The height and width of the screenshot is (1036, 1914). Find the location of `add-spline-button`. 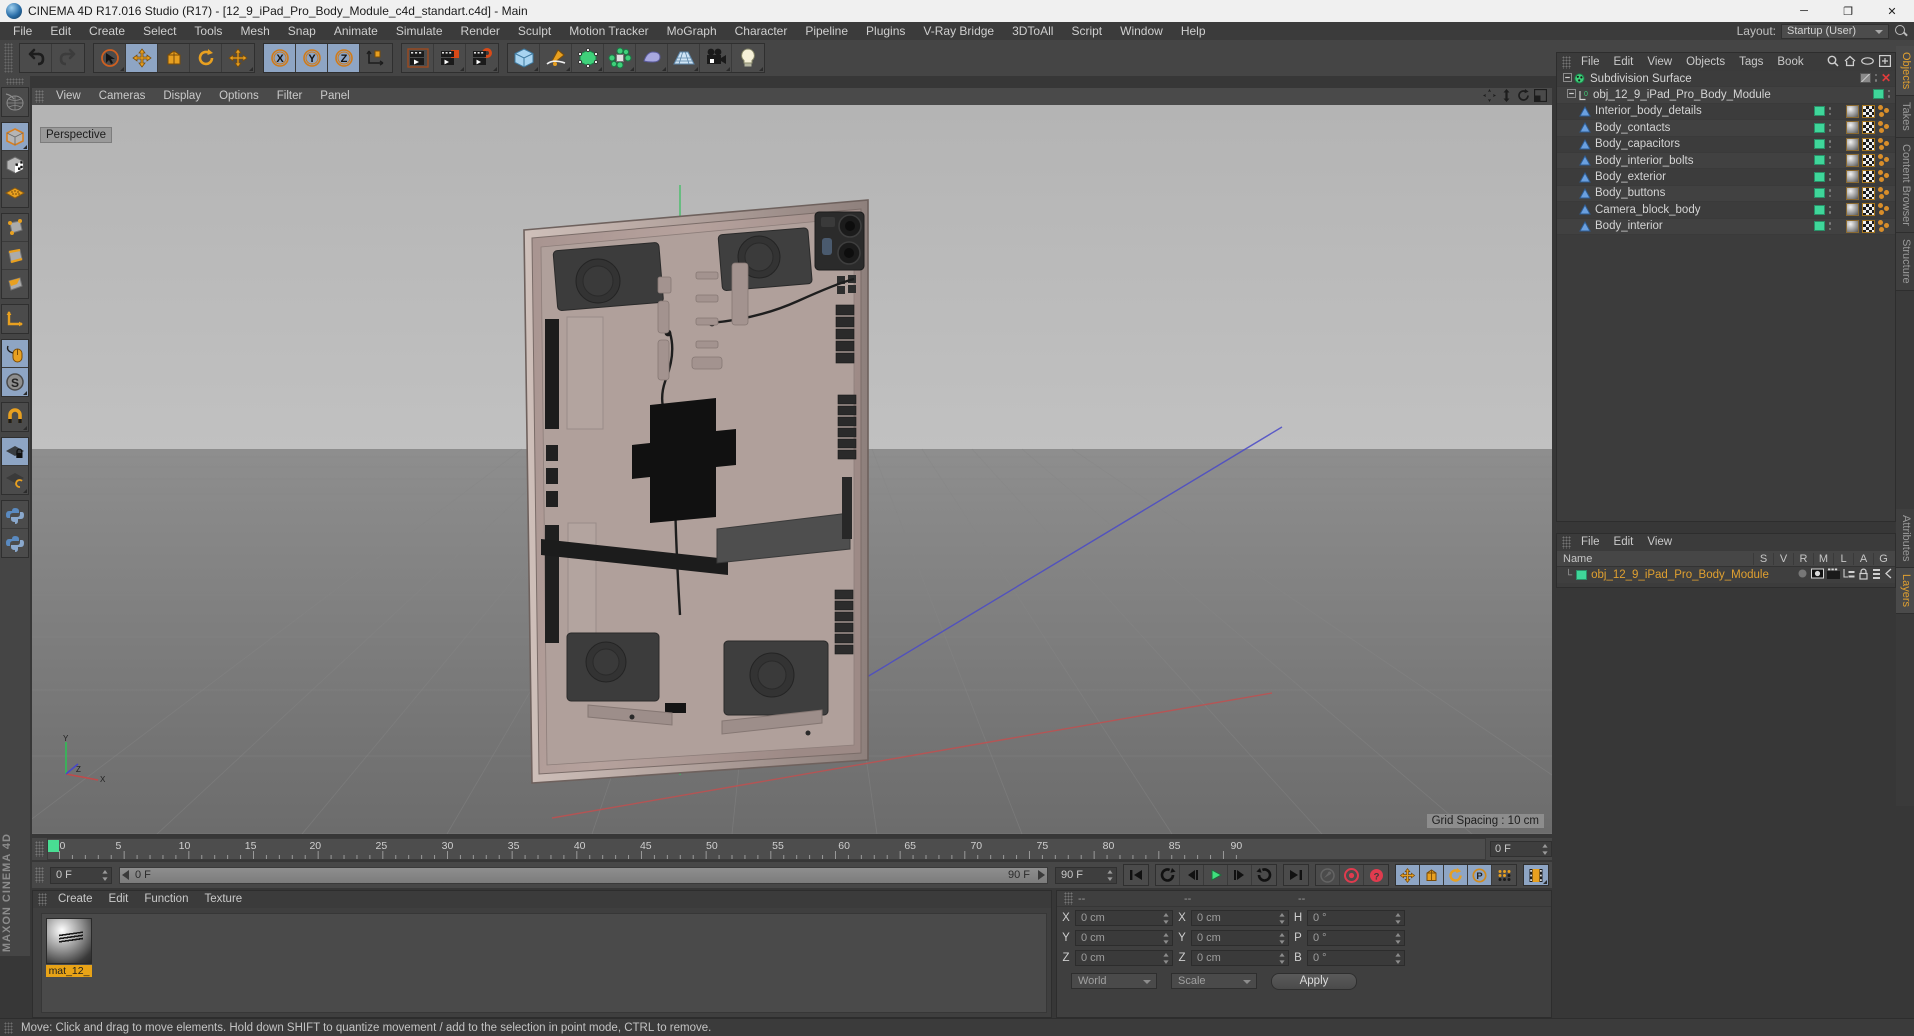

add-spline-button is located at coordinates (556, 58).